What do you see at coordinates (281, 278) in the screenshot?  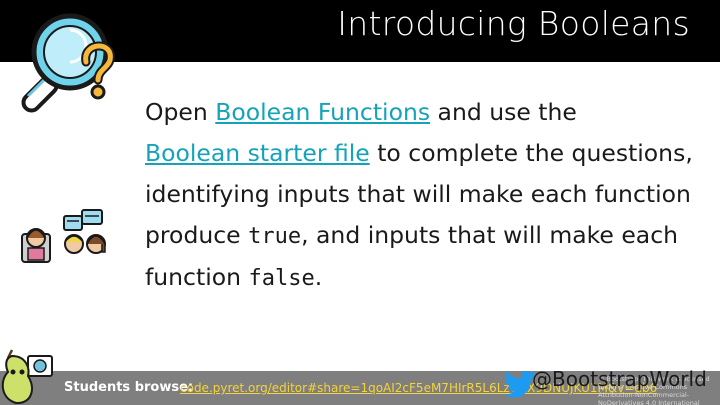 I see `code-false: false` at bounding box center [281, 278].